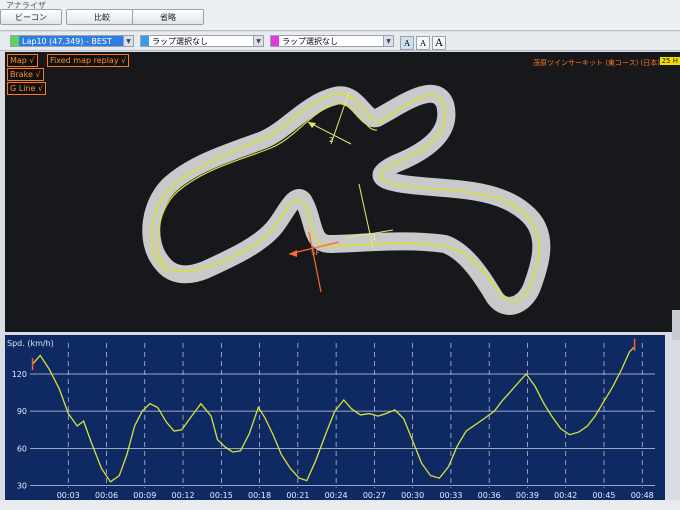  I want to click on fixed-map-replay-toggle: Fixed map replay √, so click(88, 60).